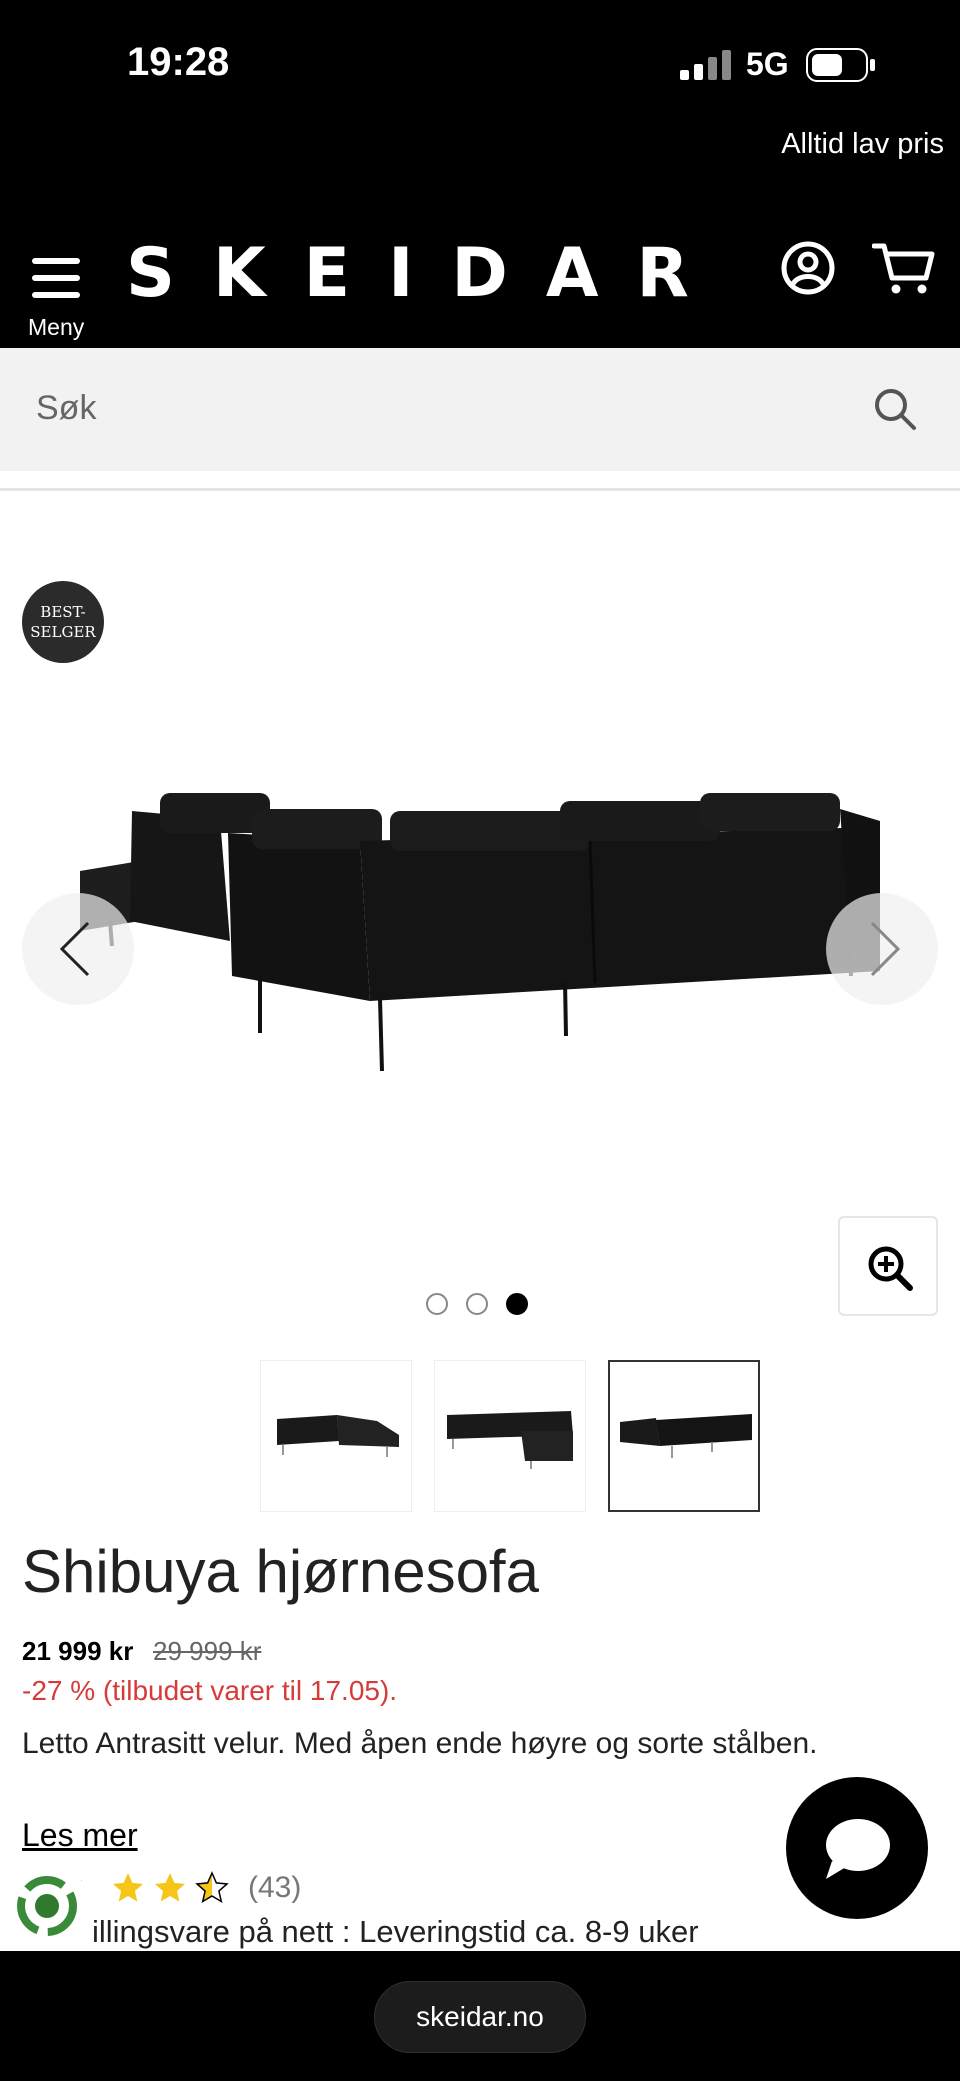 This screenshot has width=960, height=2081. What do you see at coordinates (207, 1651) in the screenshot?
I see `original-price: 29 999 kr` at bounding box center [207, 1651].